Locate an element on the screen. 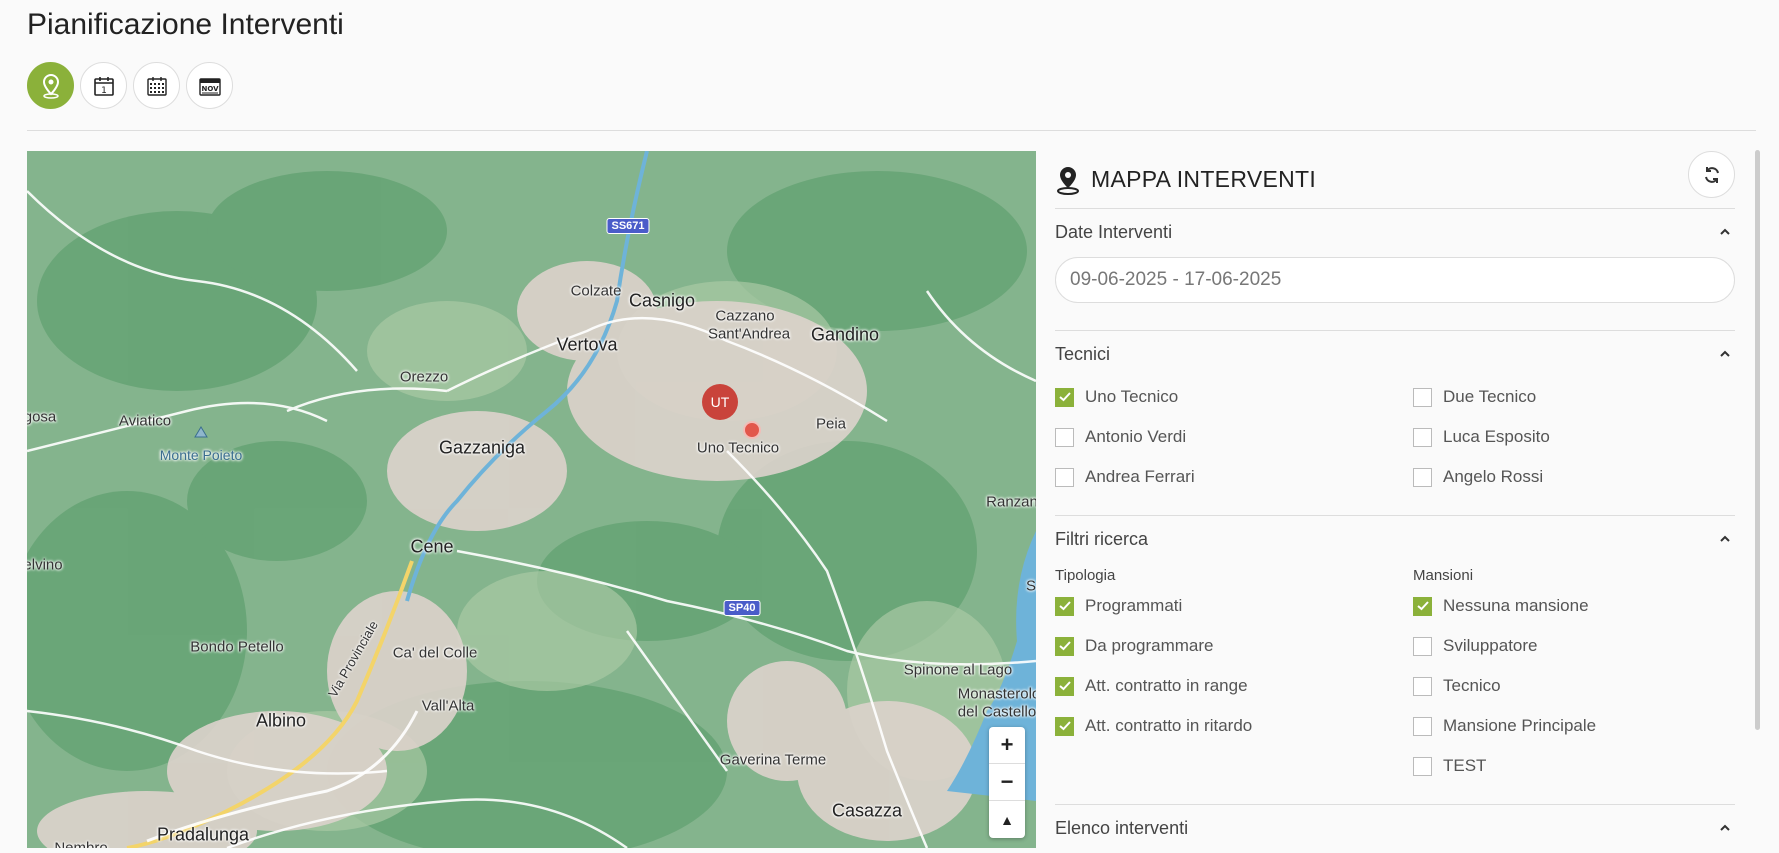 Image resolution: width=1779 pixels, height=853 pixels. calendar-month-icon: NOV is located at coordinates (209, 86).